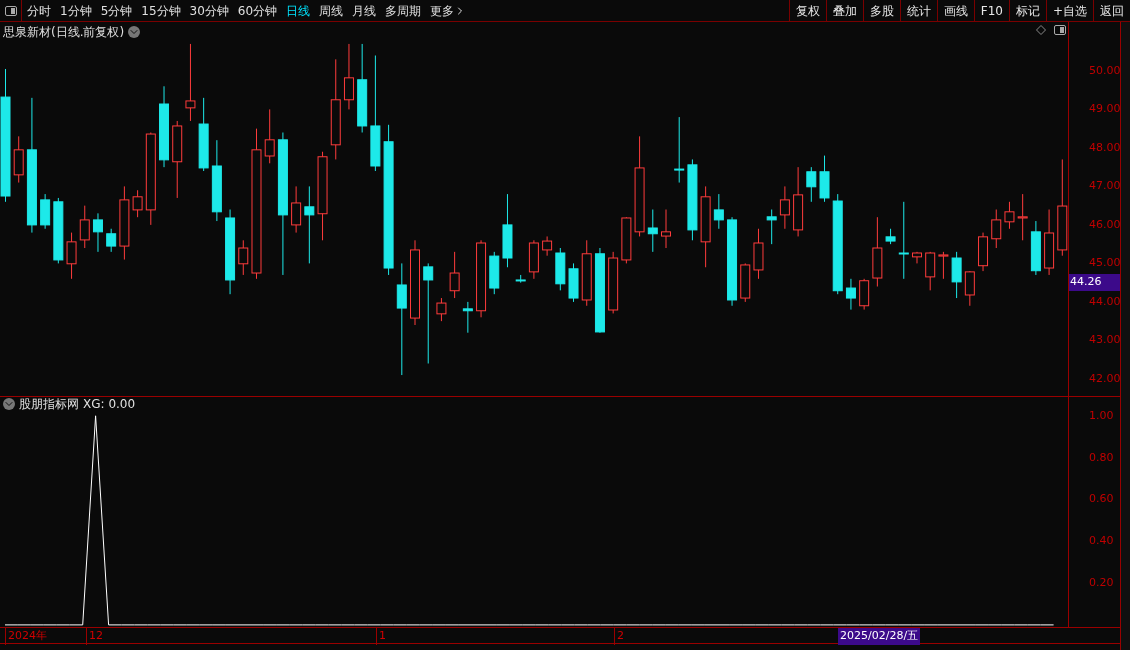  Describe the element at coordinates (94, 636) in the screenshot. I see `date-axis-label: 12` at that location.